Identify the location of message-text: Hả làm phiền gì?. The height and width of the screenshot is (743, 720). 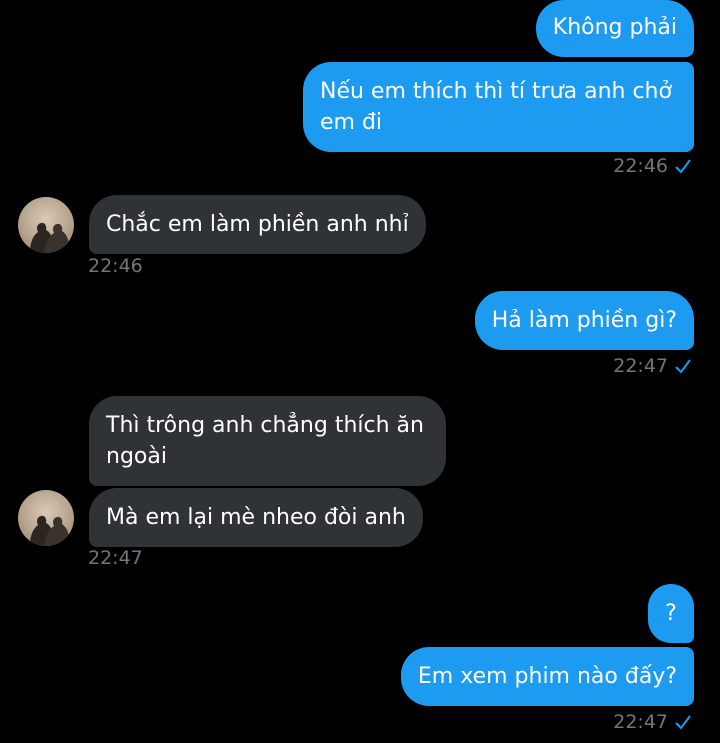
(584, 320).